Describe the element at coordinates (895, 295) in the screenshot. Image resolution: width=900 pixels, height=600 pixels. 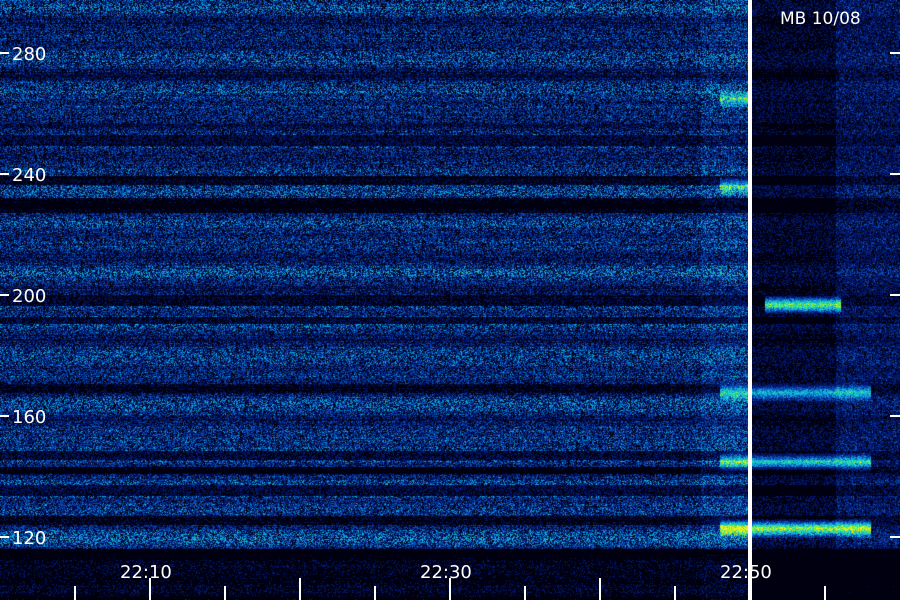
I see `y-axis-right` at that location.